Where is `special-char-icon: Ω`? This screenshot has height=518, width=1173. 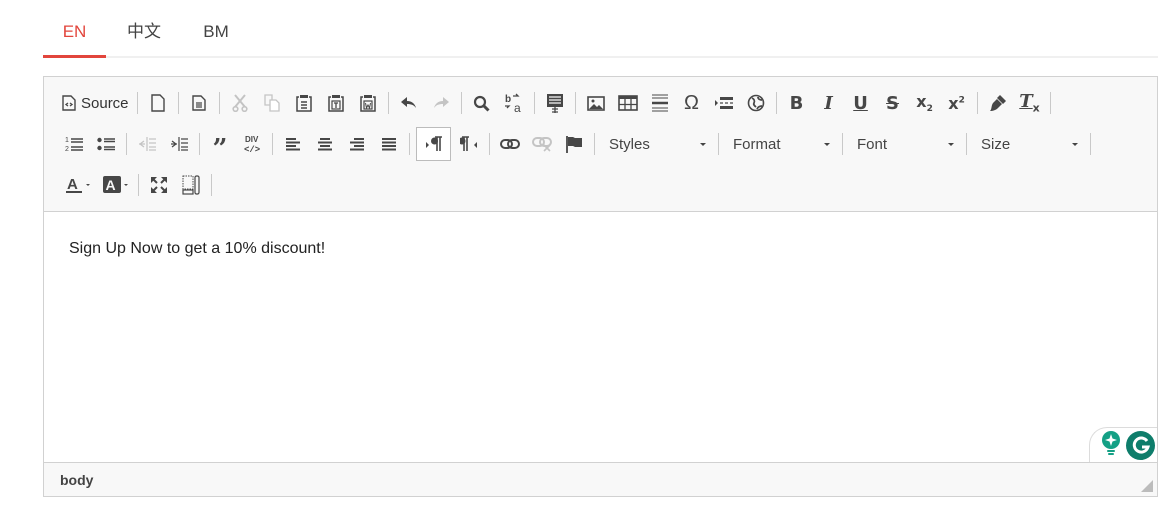 special-char-icon: Ω is located at coordinates (691, 102).